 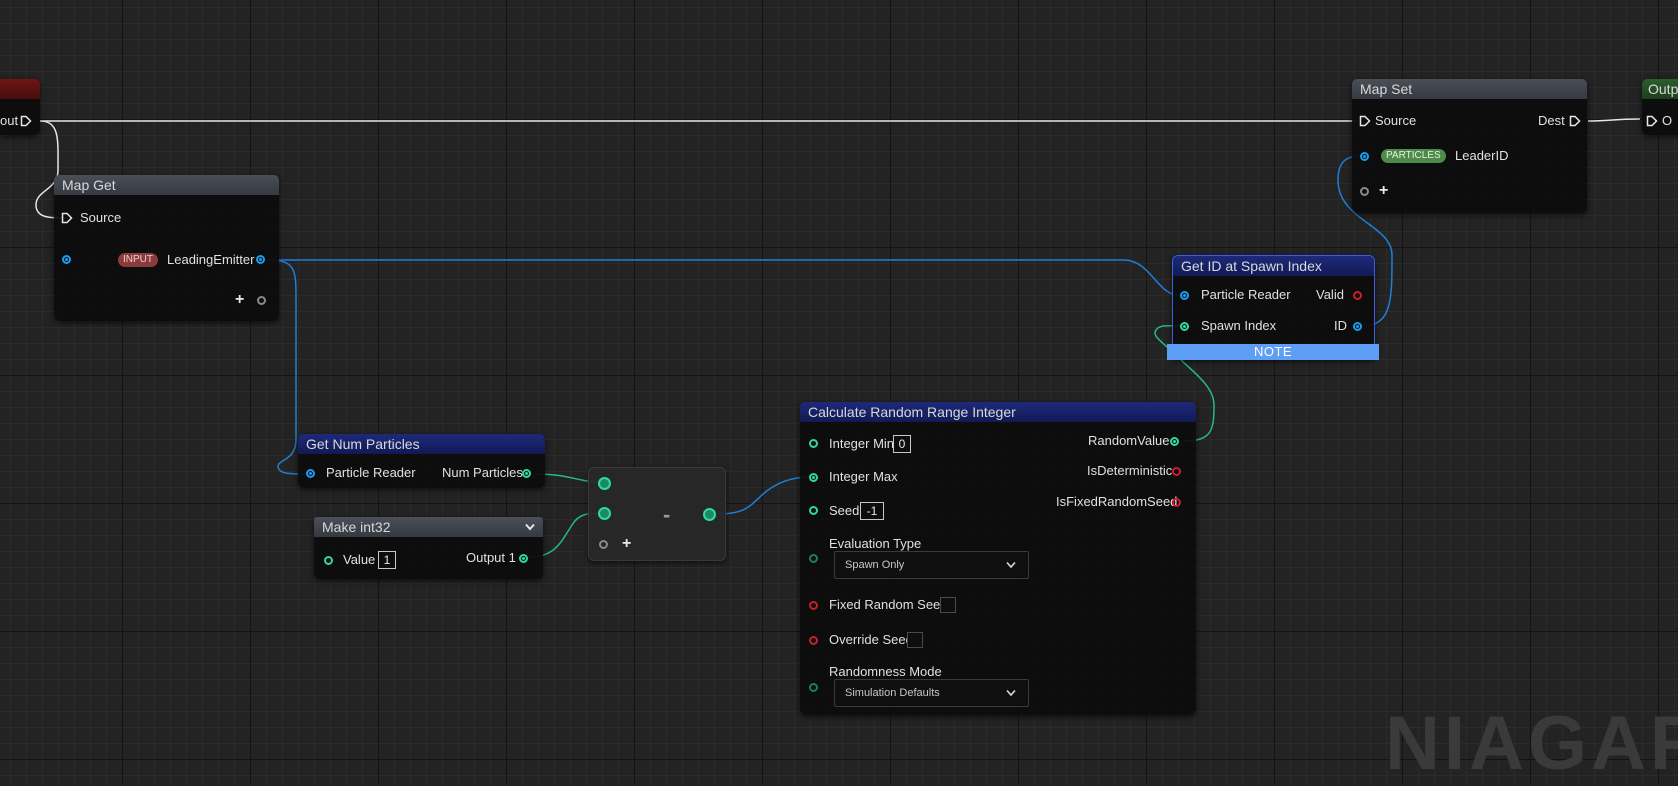 What do you see at coordinates (902, 444) in the screenshot?
I see `integer-min-input: 0` at bounding box center [902, 444].